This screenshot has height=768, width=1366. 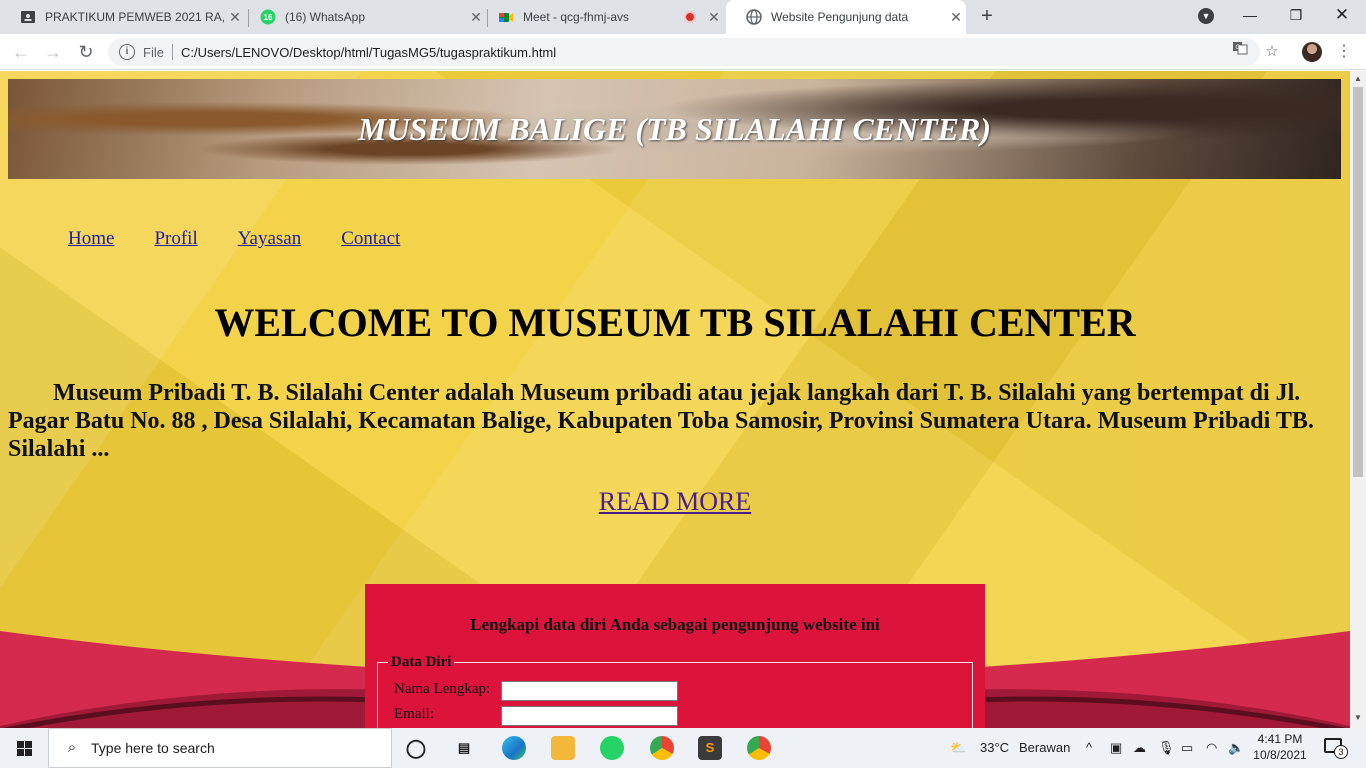 I want to click on info-icon: i, so click(x=127, y=52).